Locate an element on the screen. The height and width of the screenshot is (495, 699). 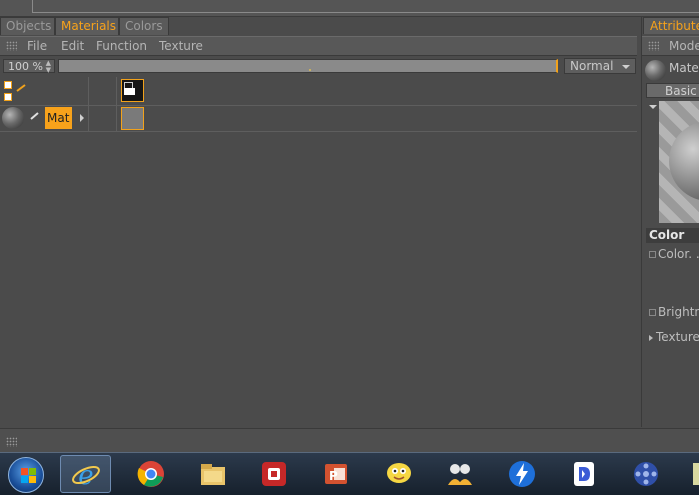
taskbar: e P is located at coordinates (349, 473).